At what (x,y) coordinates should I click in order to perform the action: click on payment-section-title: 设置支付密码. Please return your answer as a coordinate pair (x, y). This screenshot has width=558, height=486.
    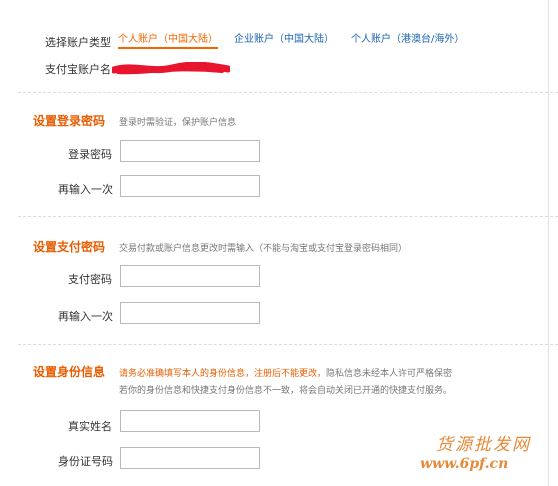
    Looking at the image, I should click on (69, 247).